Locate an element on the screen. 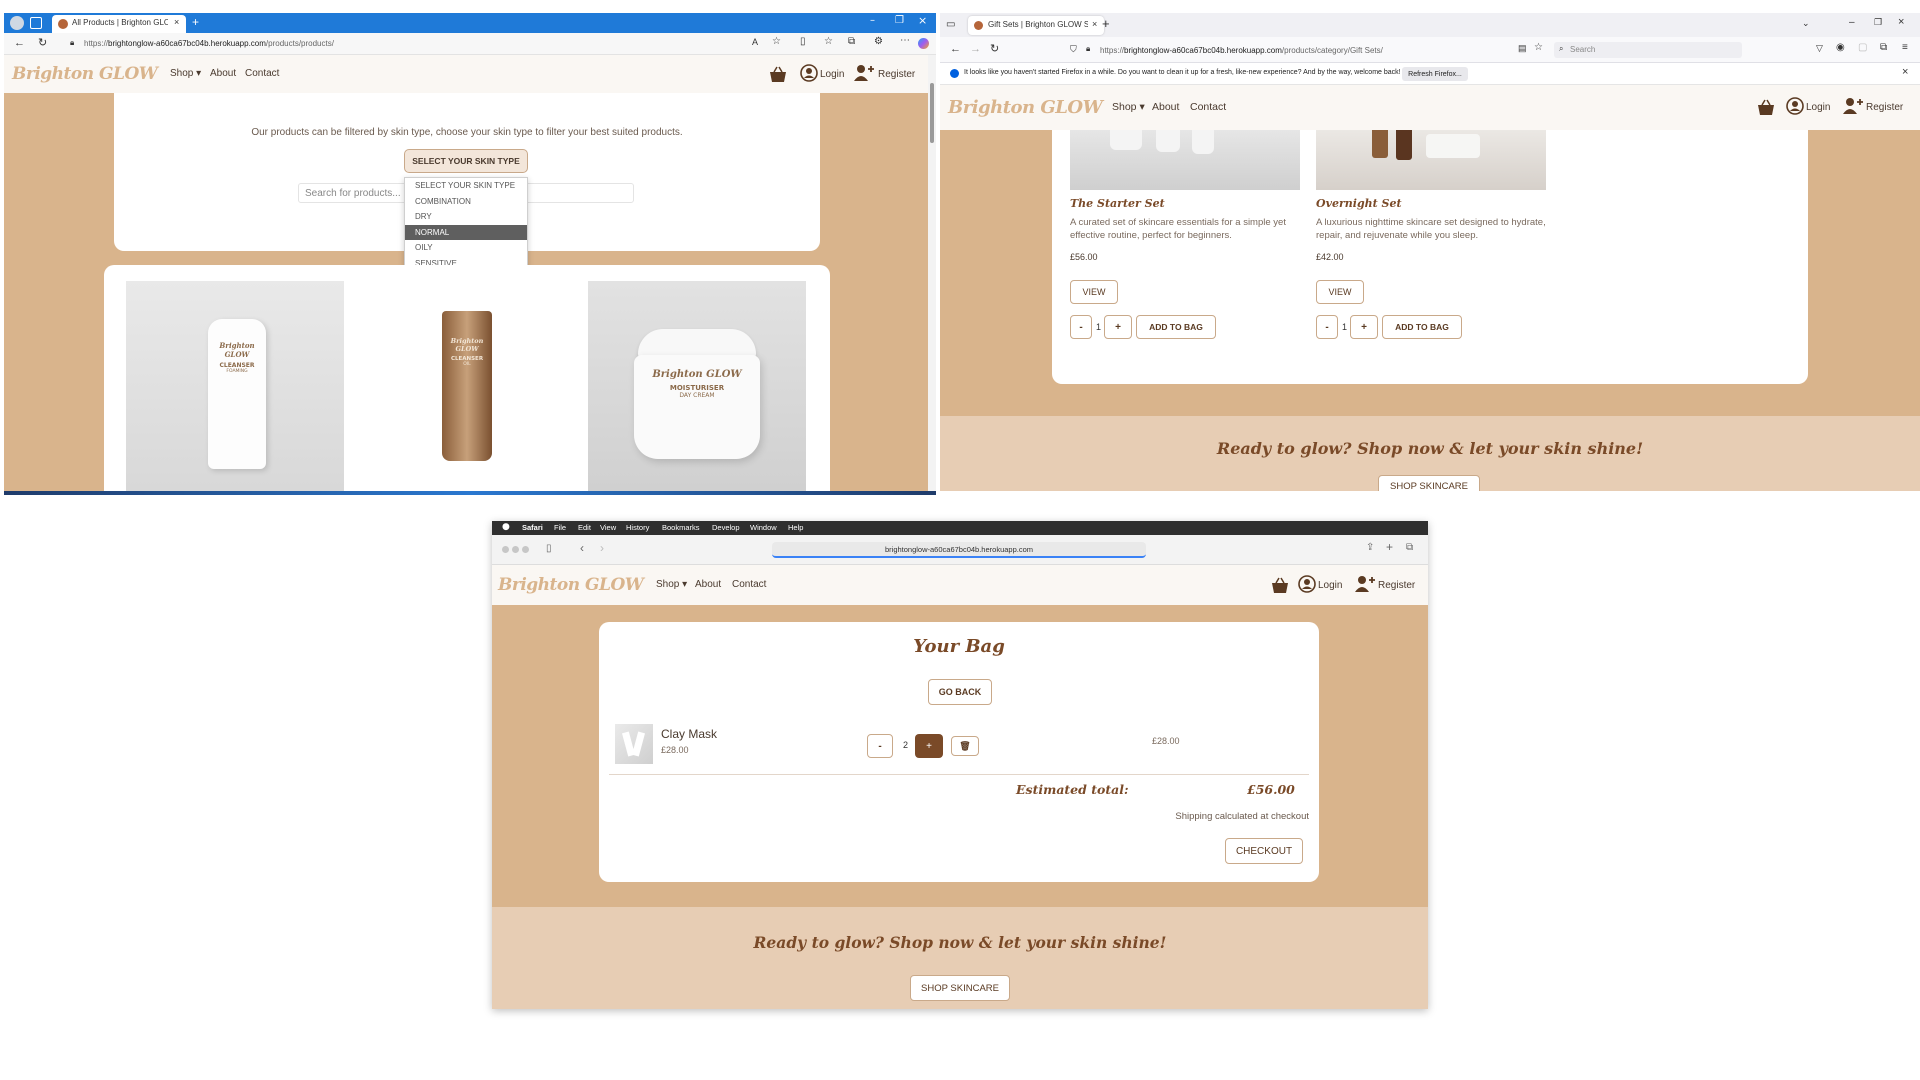  copilot-icon is located at coordinates (923, 43).